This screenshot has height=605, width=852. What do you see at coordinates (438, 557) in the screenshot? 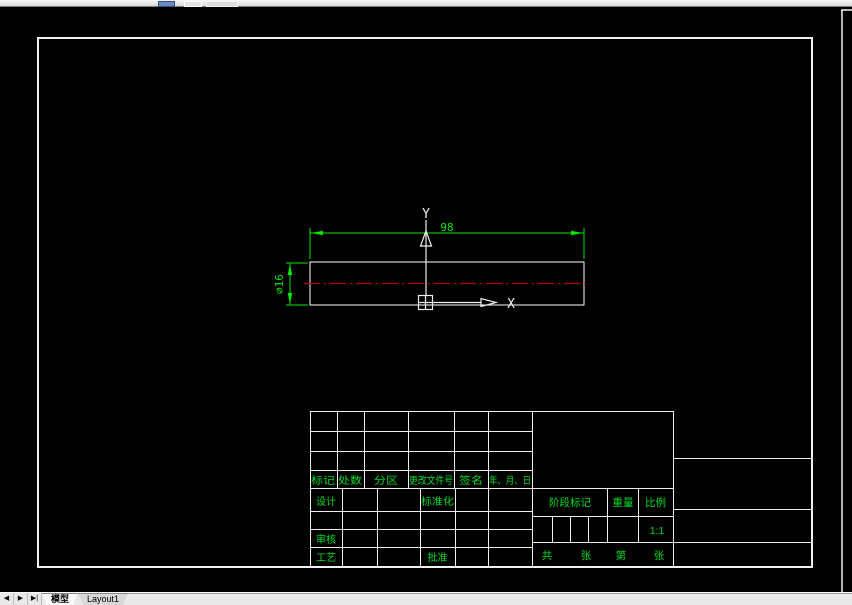
I see `approve-label: 批准` at bounding box center [438, 557].